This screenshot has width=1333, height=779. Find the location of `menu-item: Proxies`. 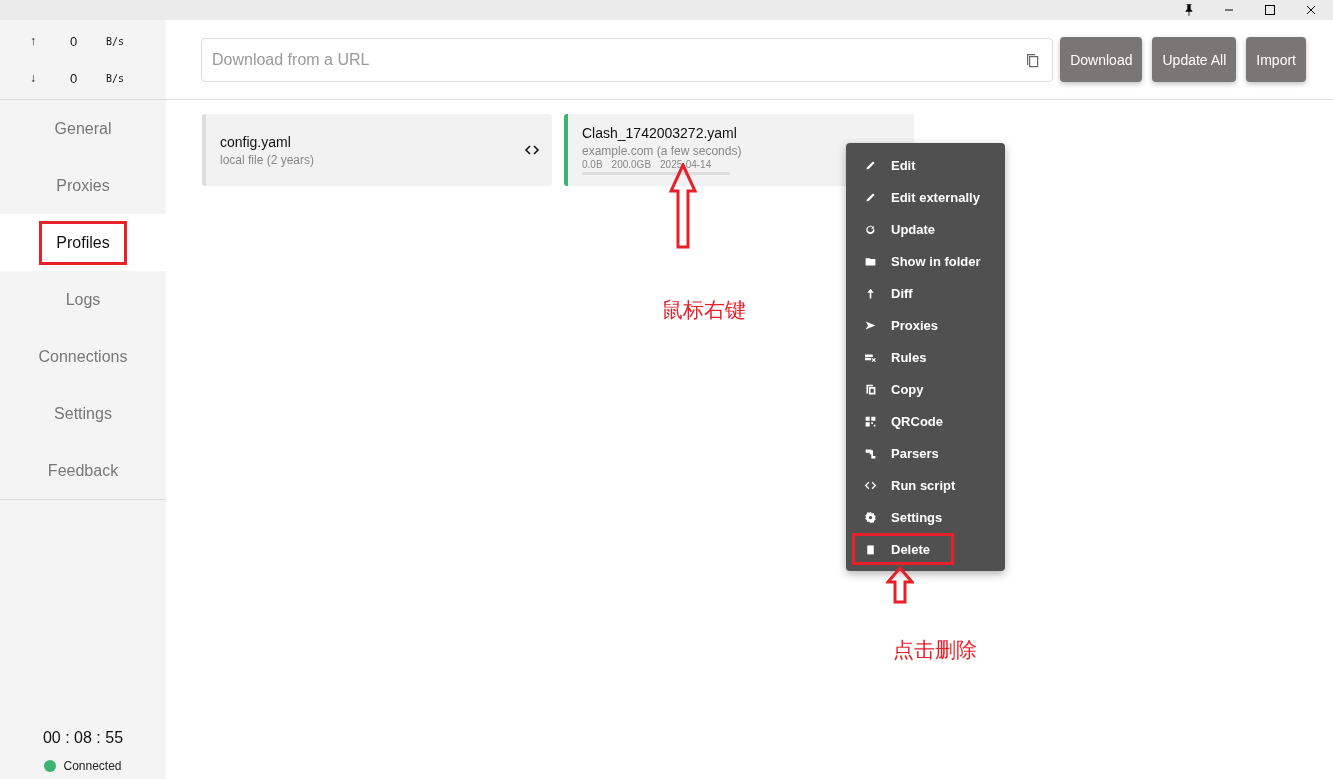

menu-item: Proxies is located at coordinates (925, 325).